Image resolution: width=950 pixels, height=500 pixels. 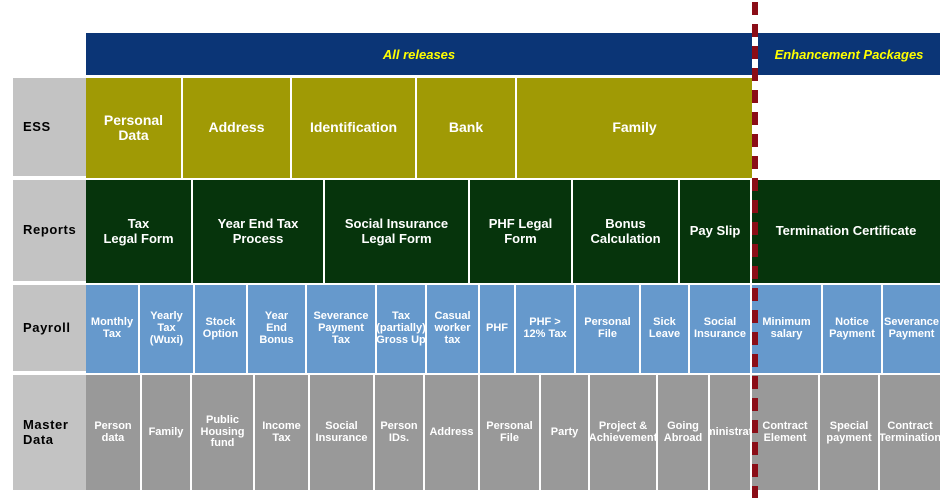 What do you see at coordinates (167, 329) in the screenshot?
I see `payroll-cell: Yearly Tax (Wuxi)` at bounding box center [167, 329].